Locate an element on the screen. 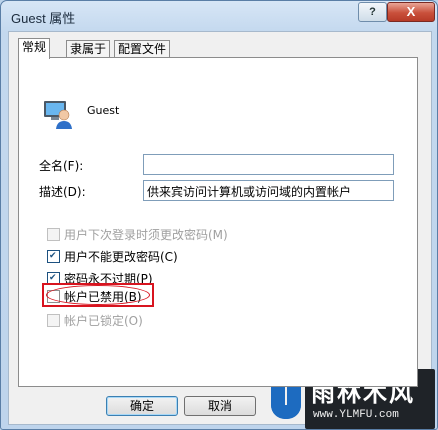 This screenshot has height=430, width=438. option-account-locked: 帐户已锁定(O) is located at coordinates (95, 320).